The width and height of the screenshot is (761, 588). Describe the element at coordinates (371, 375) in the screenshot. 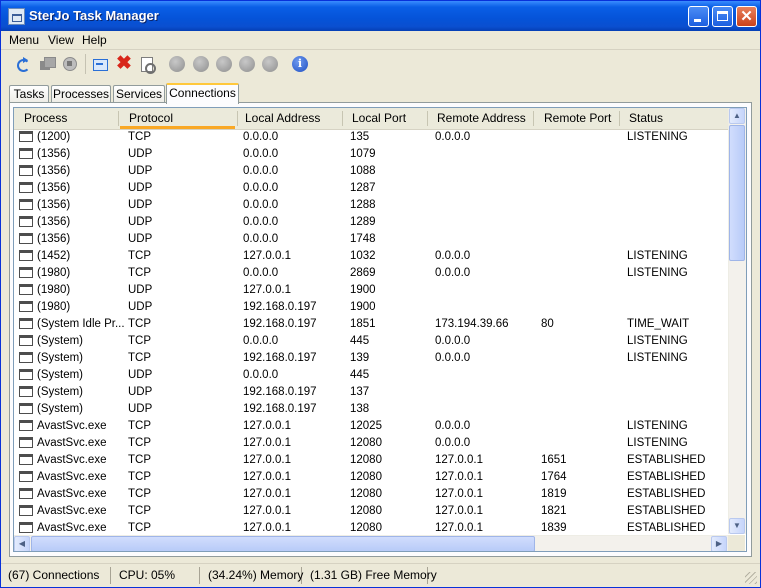

I see `table-row: (System) UDP 0.0.0.0 445` at that location.